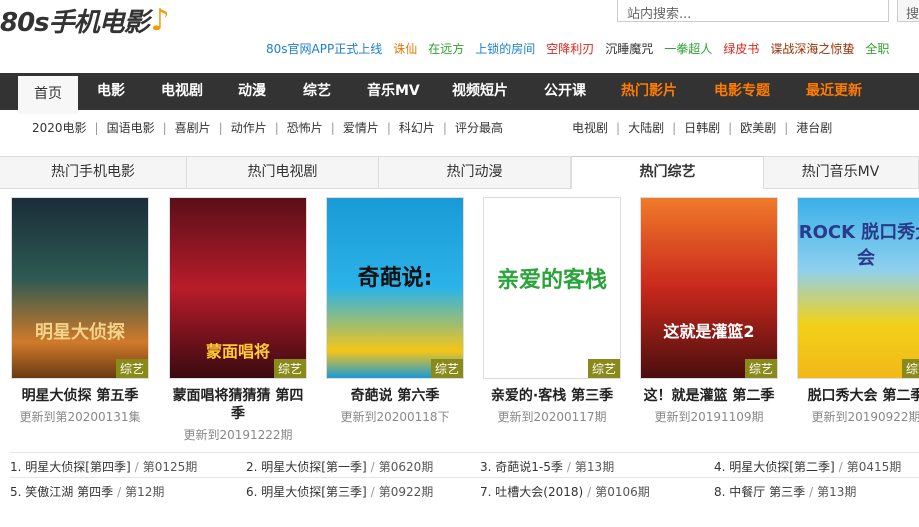  Describe the element at coordinates (283, 172) in the screenshot. I see `tab-2: 热门电视剧` at that location.